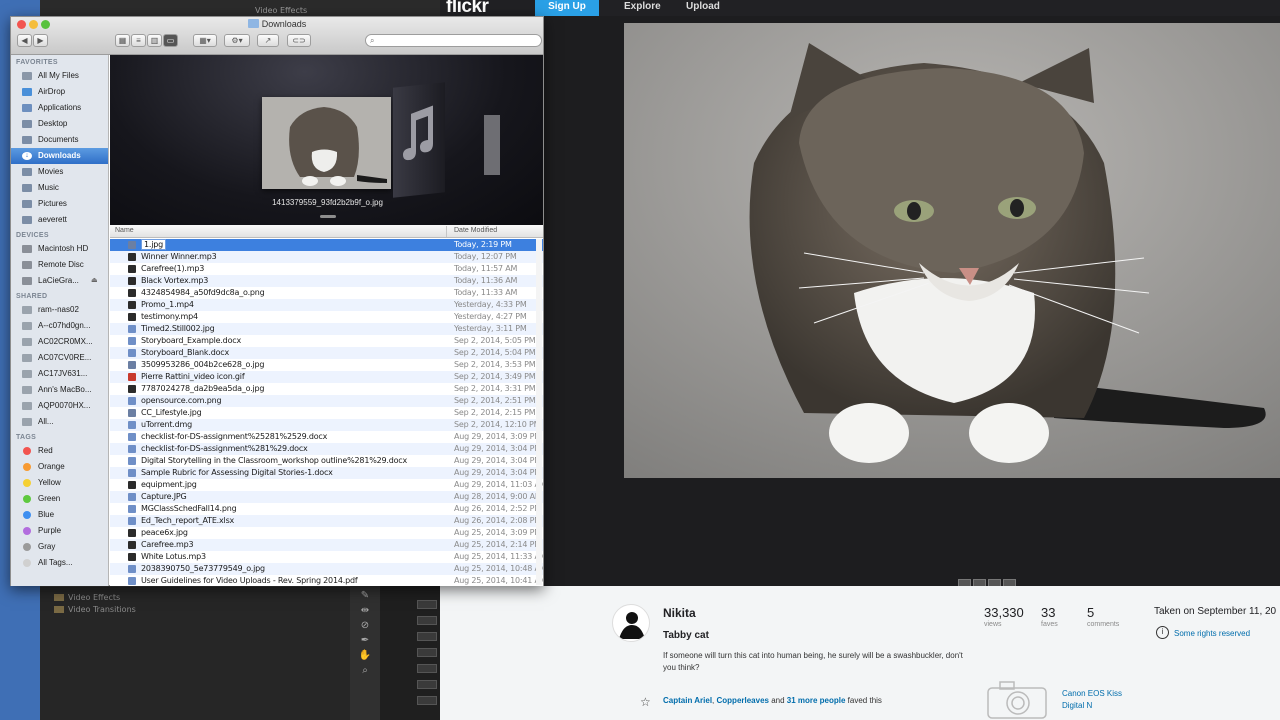 The width and height of the screenshot is (1280, 720). I want to click on music-file-icon, so click(419, 140).